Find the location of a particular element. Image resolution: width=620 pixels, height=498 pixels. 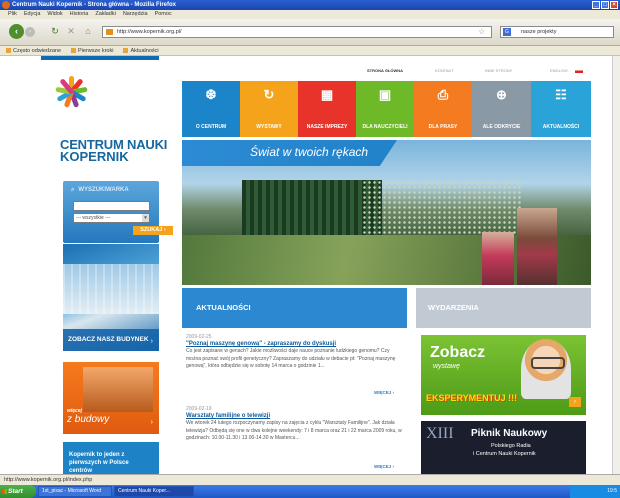

tab-icon: ↻ is located at coordinates (269, 94).